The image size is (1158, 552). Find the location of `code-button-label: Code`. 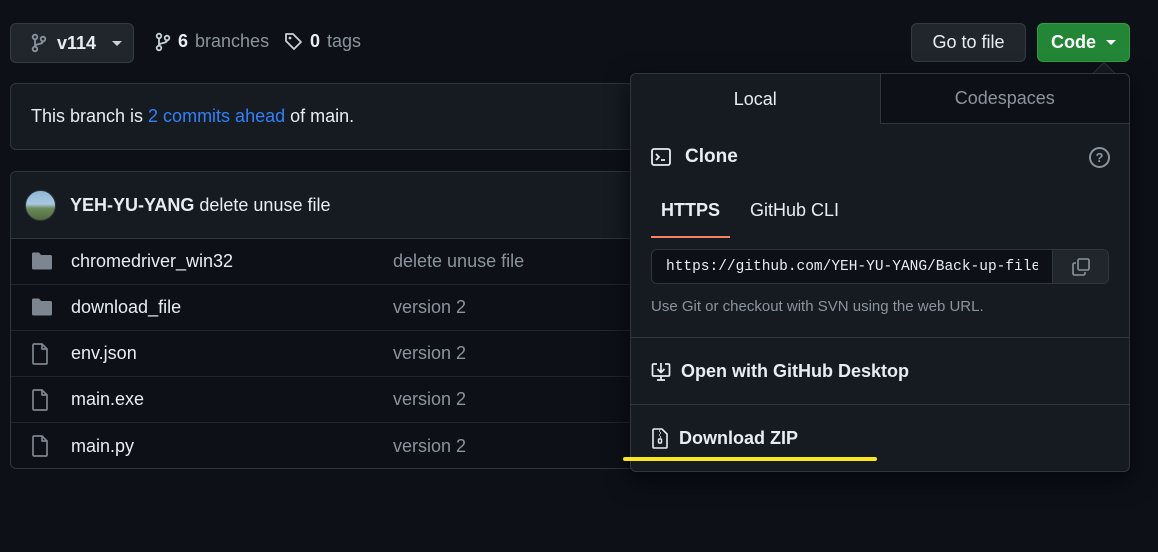

code-button-label: Code is located at coordinates (1073, 42).